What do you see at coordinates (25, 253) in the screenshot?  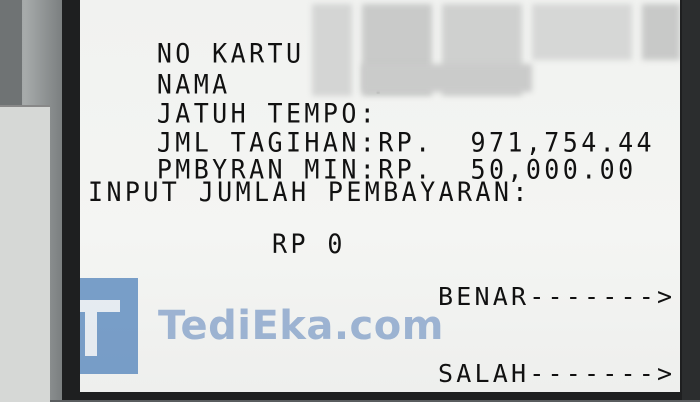 I see `atm-side-panel` at bounding box center [25, 253].